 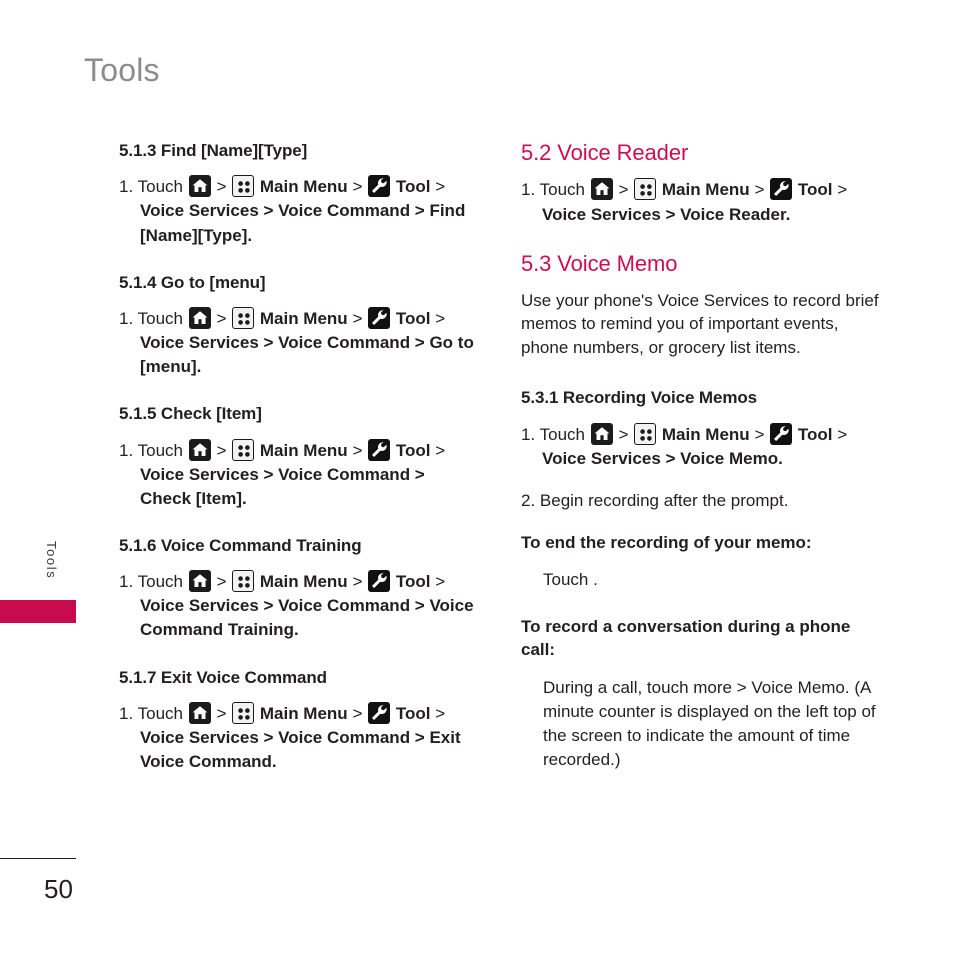 What do you see at coordinates (192, 282) in the screenshot?
I see `heading-5-1-4: 5.1.4 Go to [menu]` at bounding box center [192, 282].